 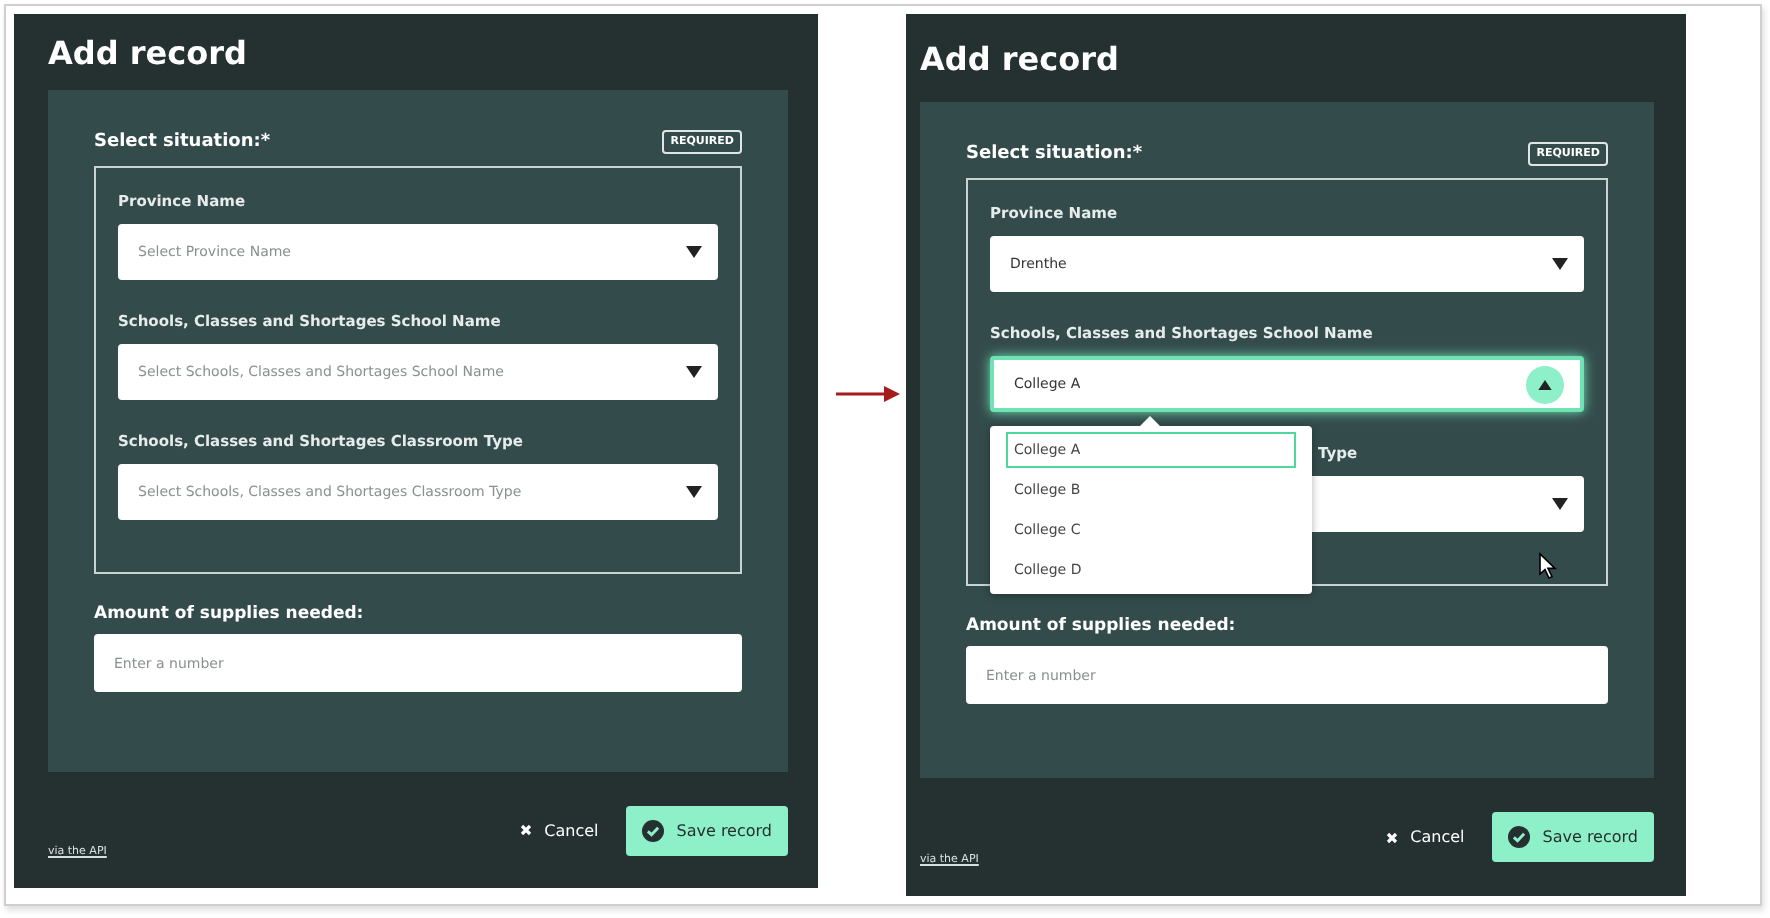 What do you see at coordinates (868, 394) in the screenshot?
I see `arrow-icon` at bounding box center [868, 394].